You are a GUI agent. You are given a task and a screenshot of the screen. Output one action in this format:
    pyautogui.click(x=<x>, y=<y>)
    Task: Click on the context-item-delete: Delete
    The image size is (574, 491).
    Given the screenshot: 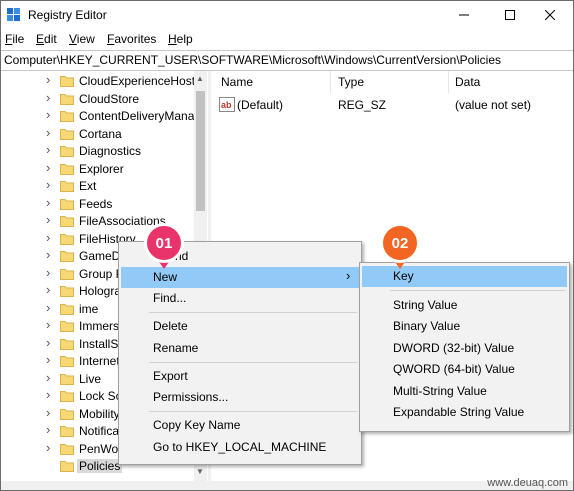 What is the action you would take?
    pyautogui.click(x=240, y=326)
    